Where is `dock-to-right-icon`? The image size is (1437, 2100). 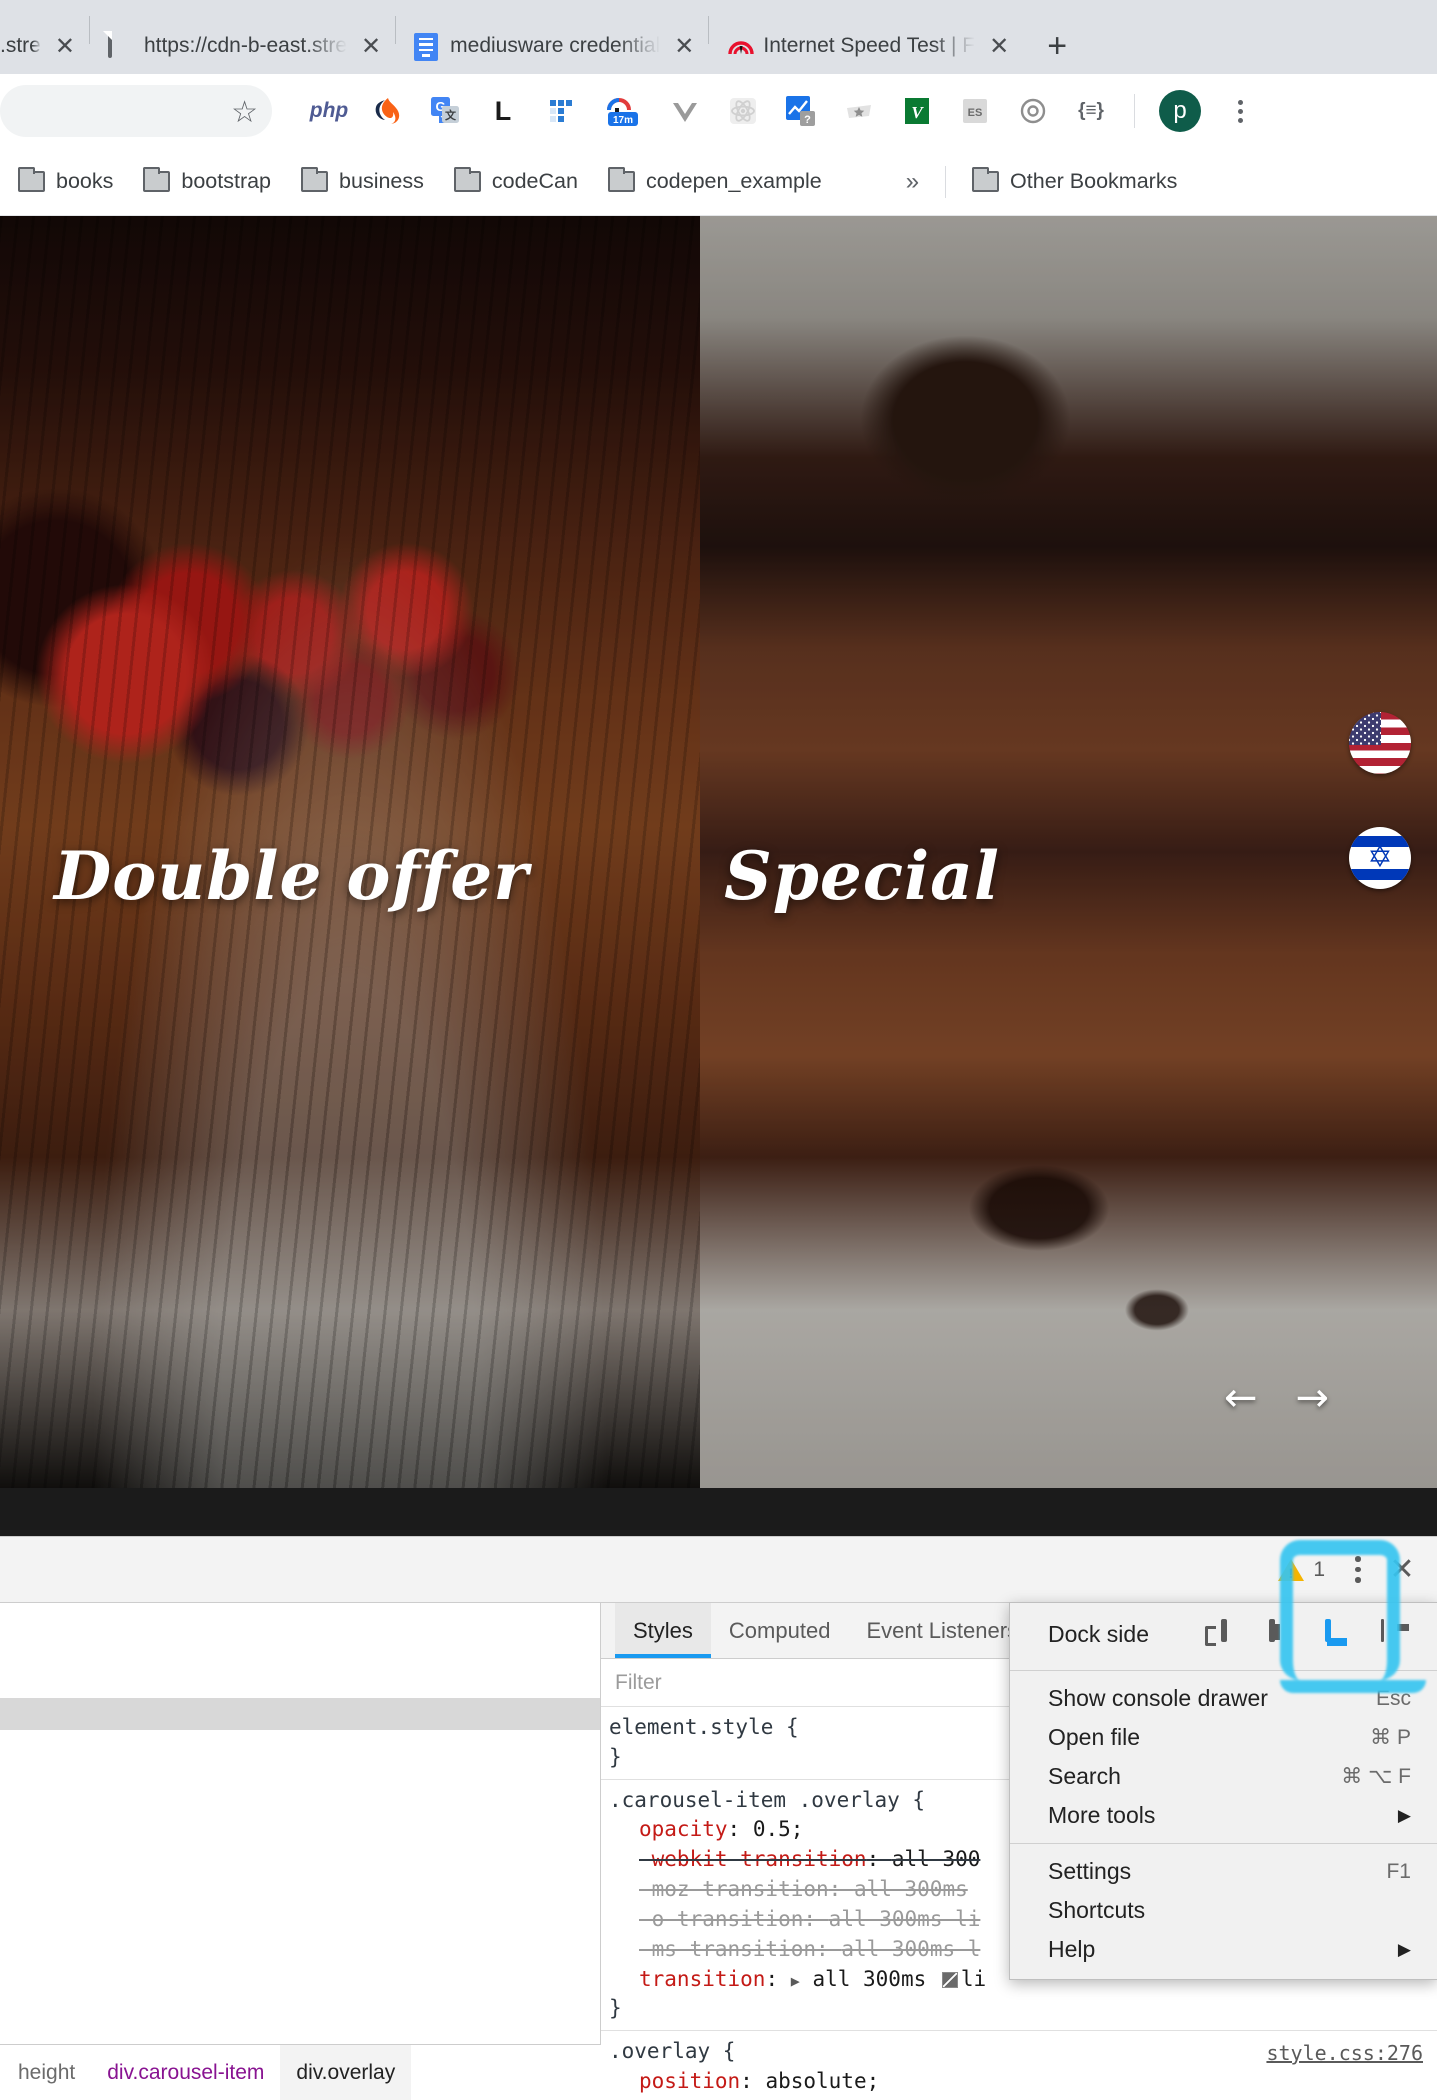
dock-to-right-icon is located at coordinates (1396, 1633).